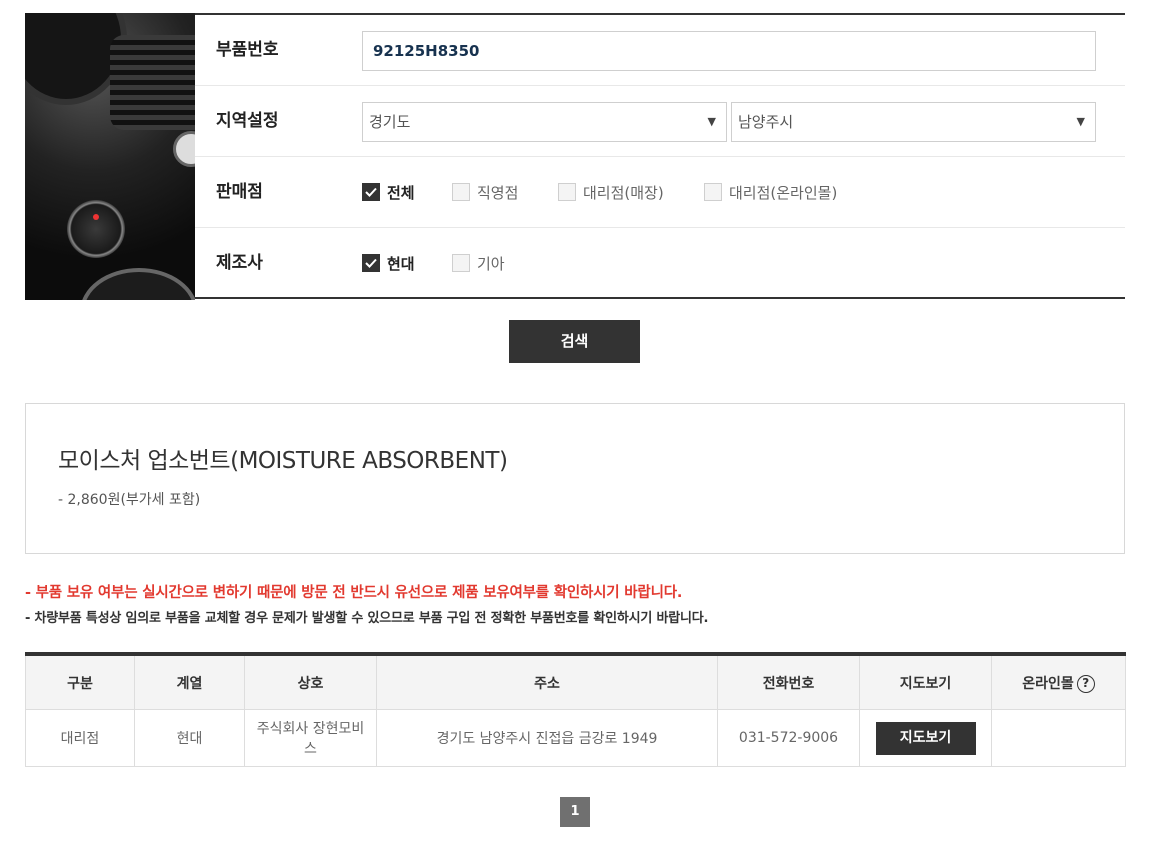 Image resolution: width=1150 pixels, height=852 pixels. Describe the element at coordinates (247, 50) in the screenshot. I see `part-number-label: 부품번호` at that location.